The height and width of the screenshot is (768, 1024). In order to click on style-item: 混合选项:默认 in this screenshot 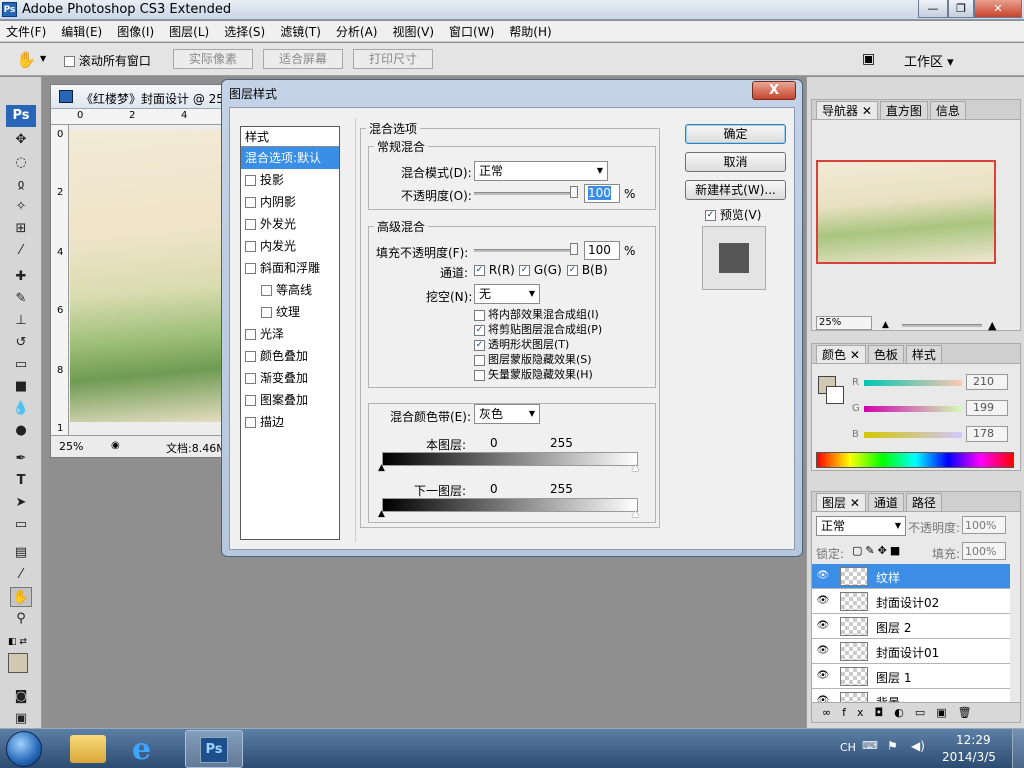, I will do `click(290, 158)`.